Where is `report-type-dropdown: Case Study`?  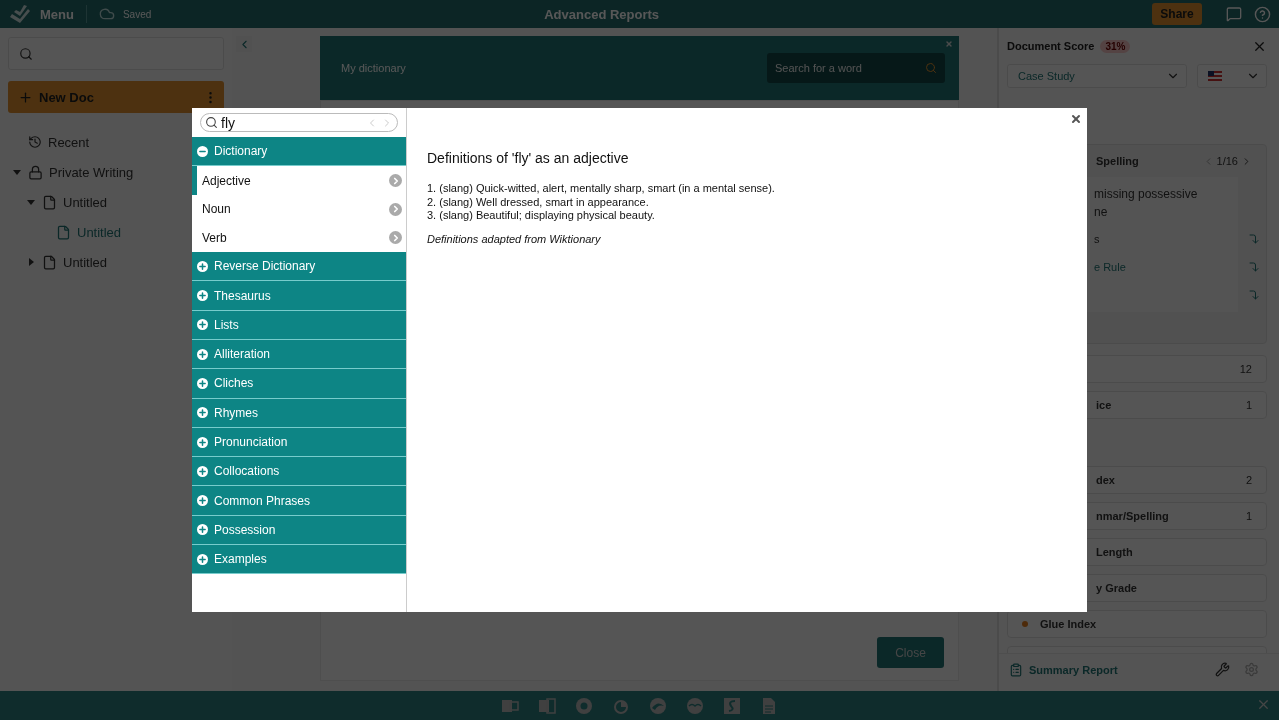 report-type-dropdown: Case Study is located at coordinates (1097, 76).